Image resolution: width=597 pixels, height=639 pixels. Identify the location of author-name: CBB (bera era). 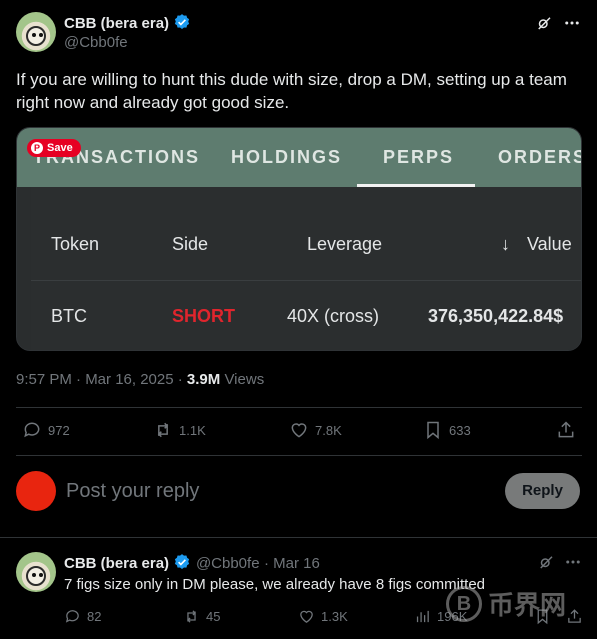
(116, 23).